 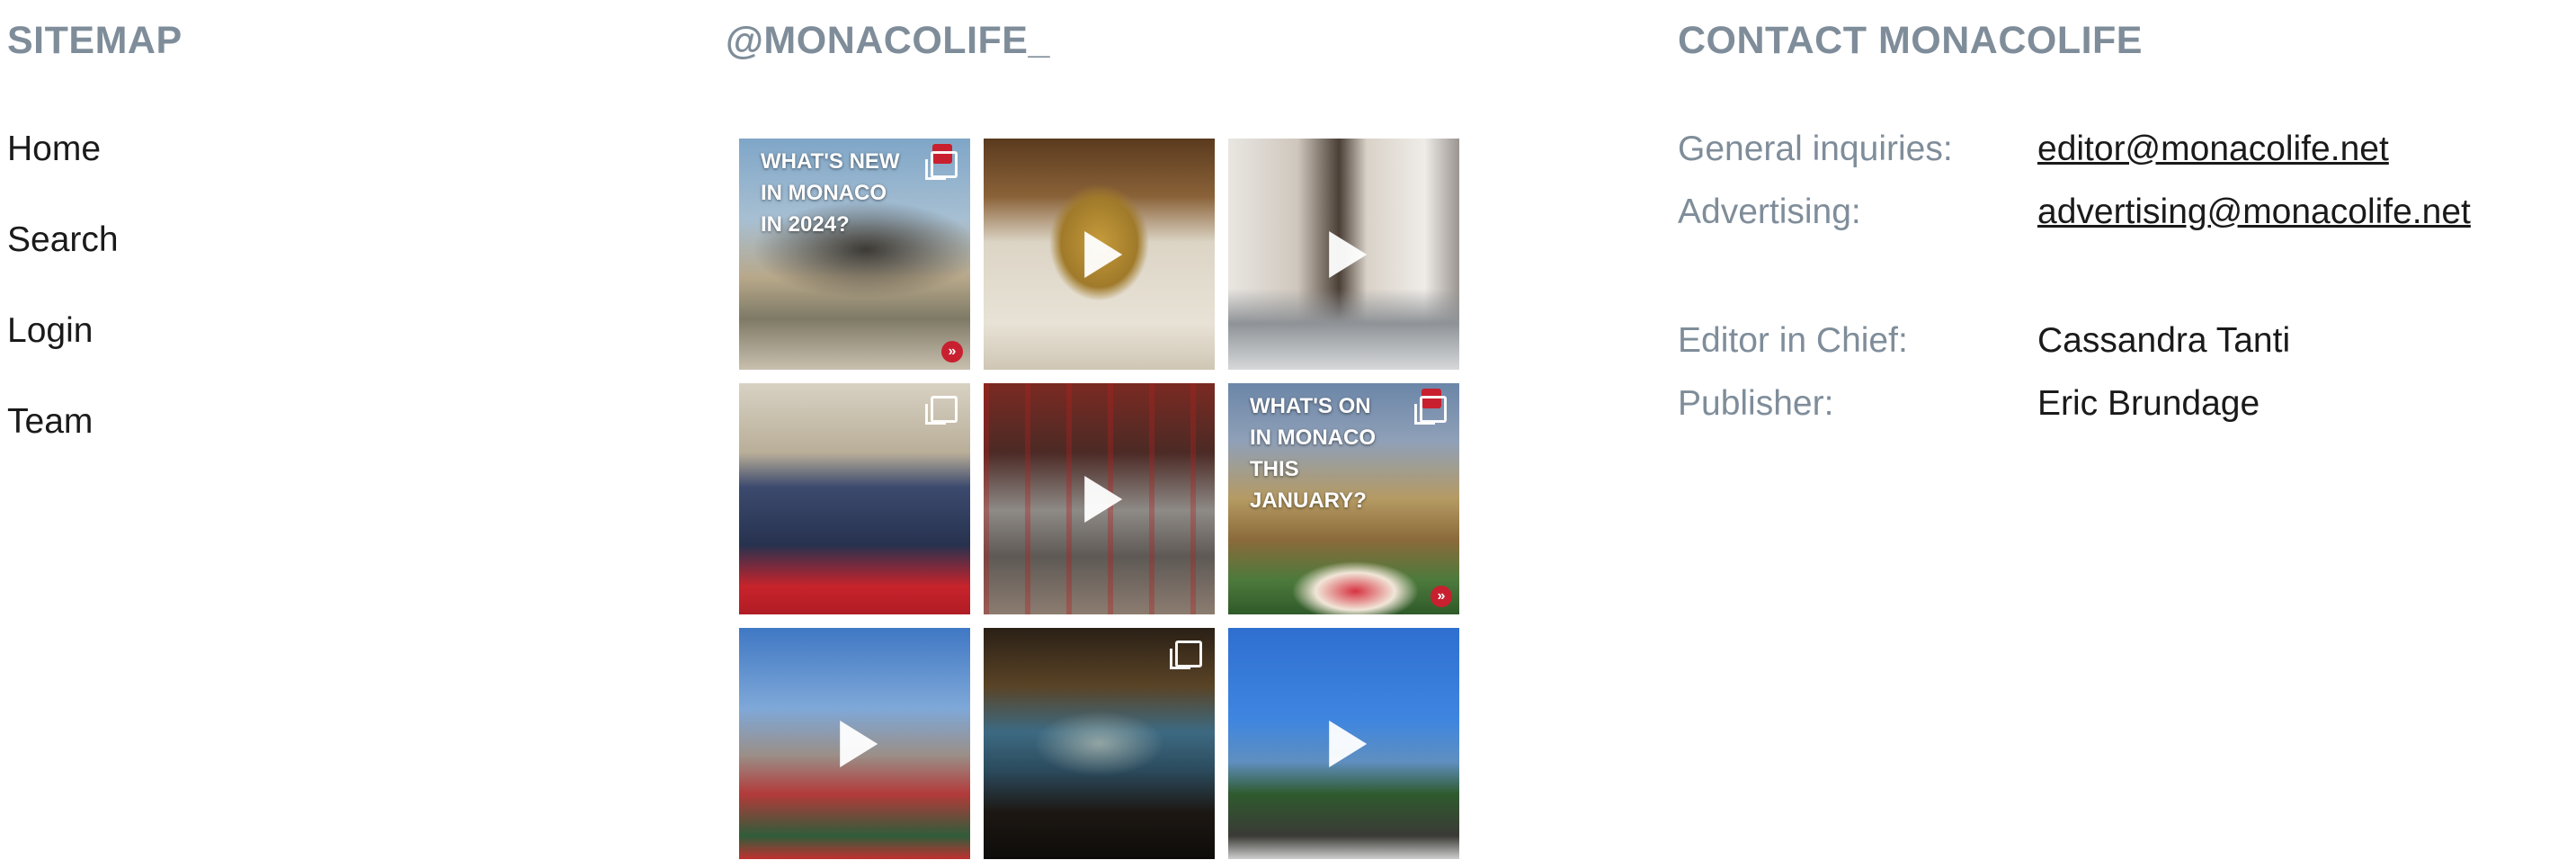 What do you see at coordinates (63, 240) in the screenshot?
I see `search-link: Search` at bounding box center [63, 240].